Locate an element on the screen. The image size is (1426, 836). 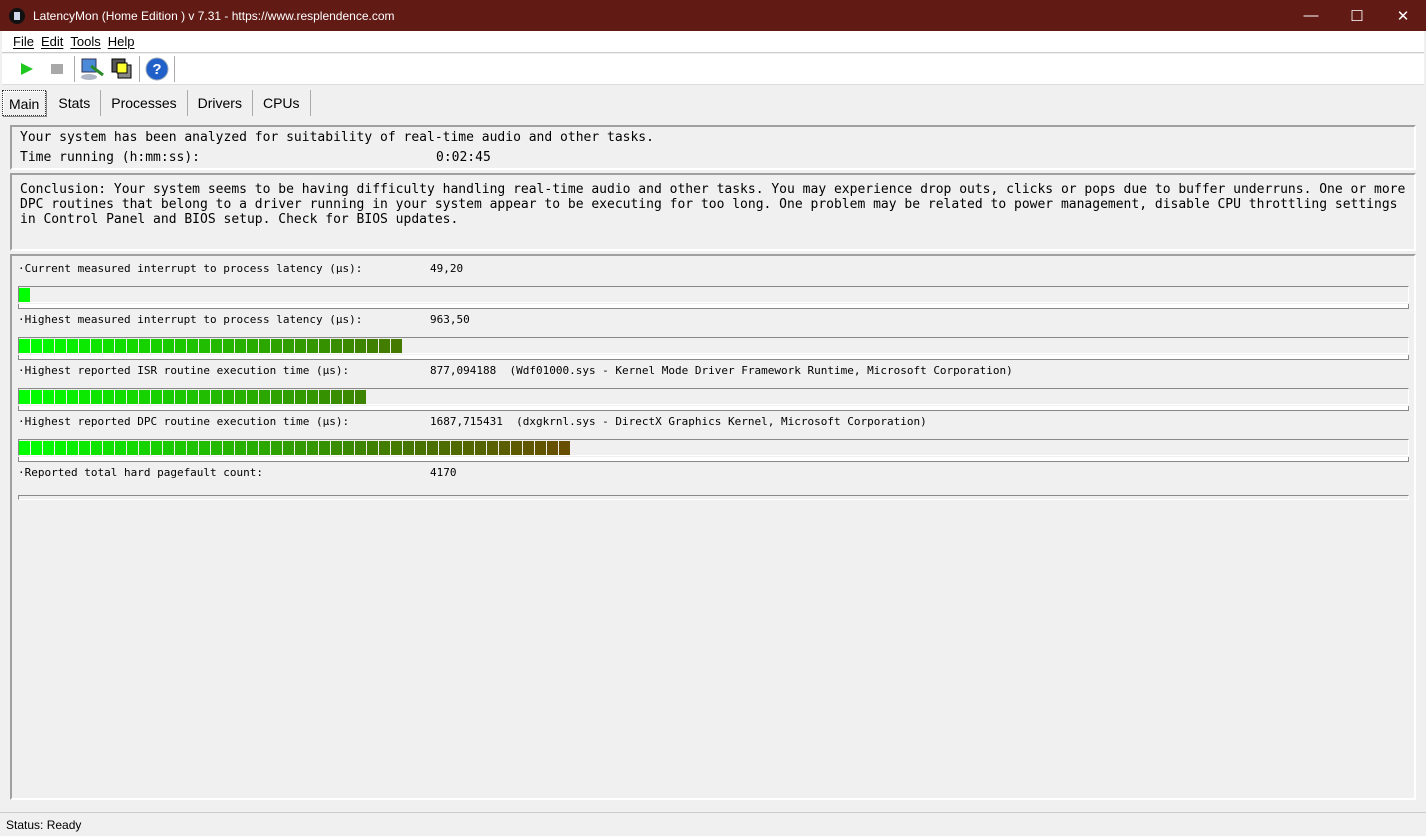
help-button: ? is located at coordinates (157, 69).